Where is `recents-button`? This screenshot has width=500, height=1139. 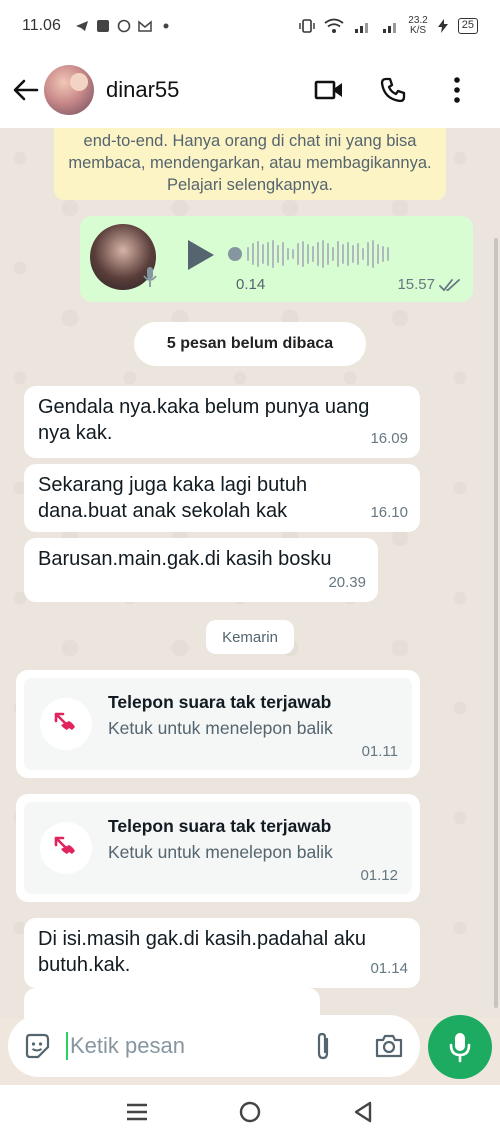 recents-button is located at coordinates (137, 1112).